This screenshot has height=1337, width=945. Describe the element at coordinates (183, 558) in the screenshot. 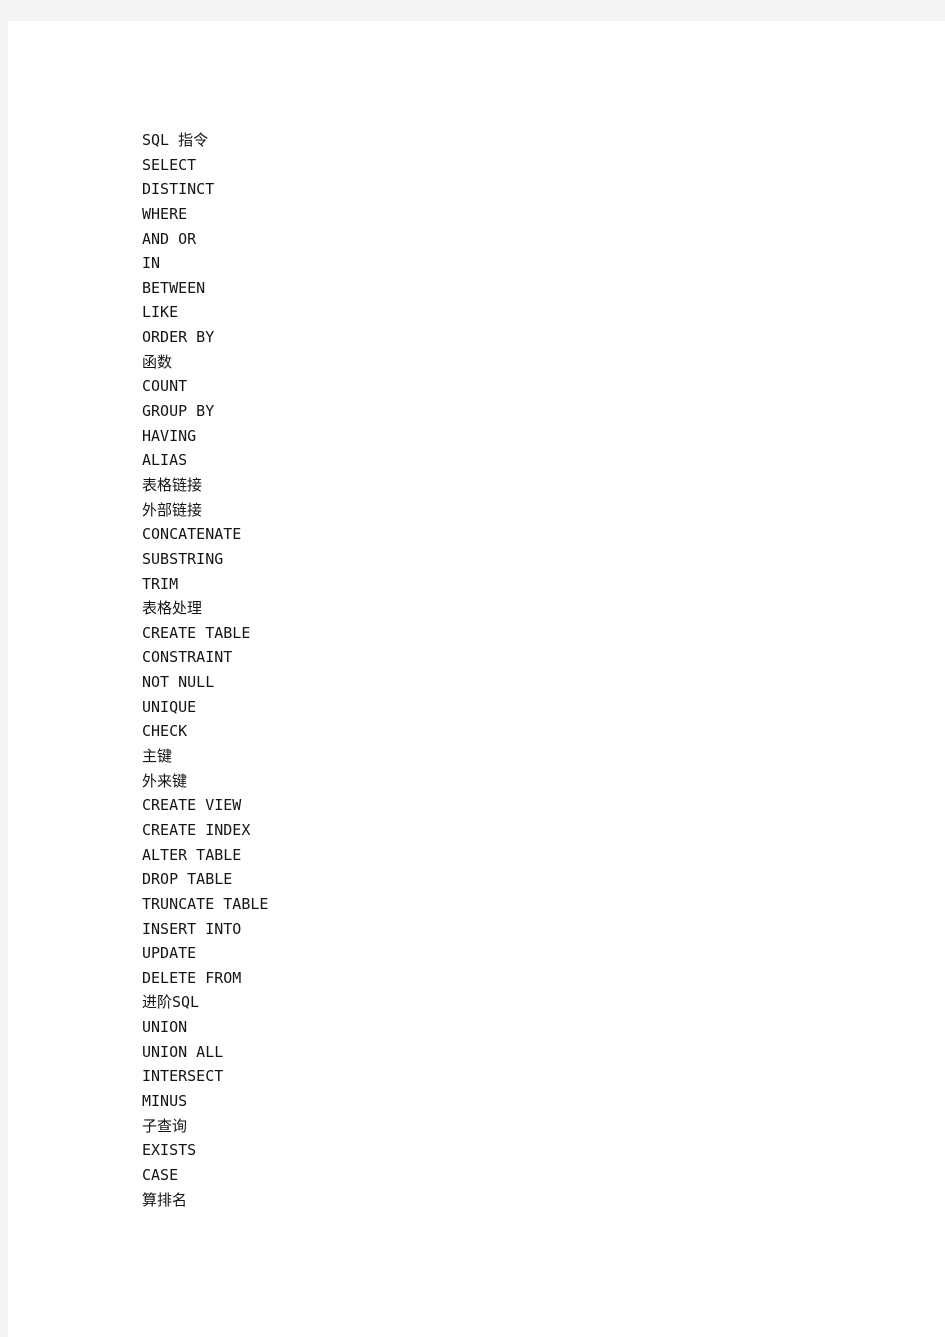

I see `list-item-label: SUBSTRING` at that location.